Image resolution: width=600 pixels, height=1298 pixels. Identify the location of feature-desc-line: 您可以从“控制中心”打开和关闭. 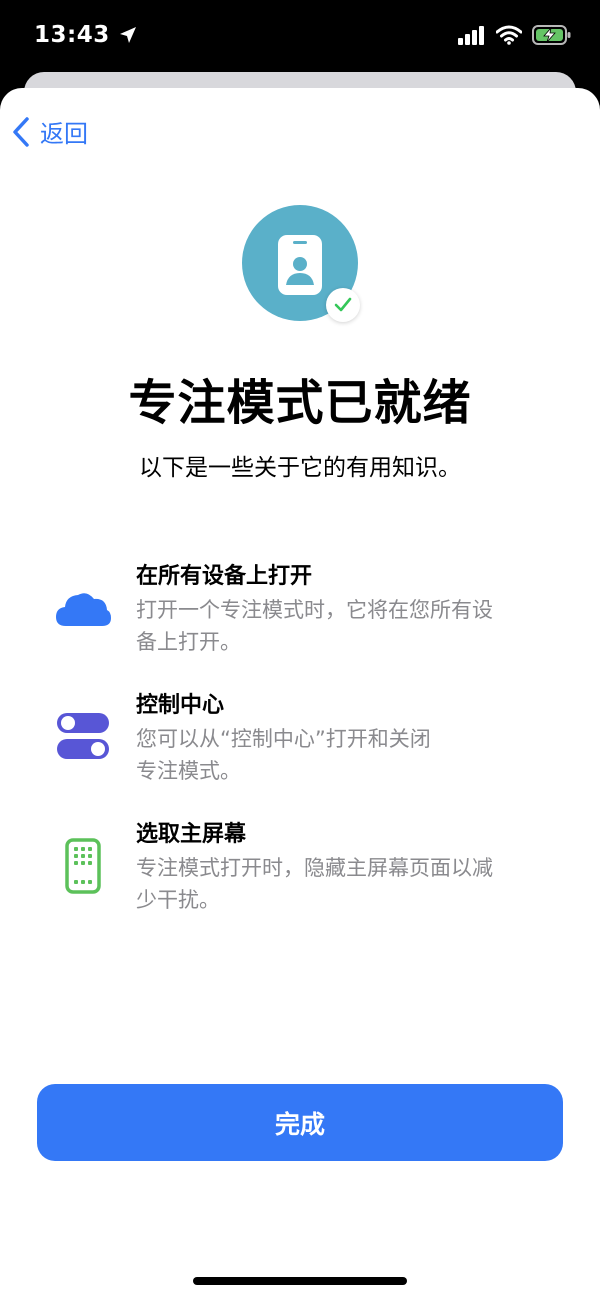
(283, 739).